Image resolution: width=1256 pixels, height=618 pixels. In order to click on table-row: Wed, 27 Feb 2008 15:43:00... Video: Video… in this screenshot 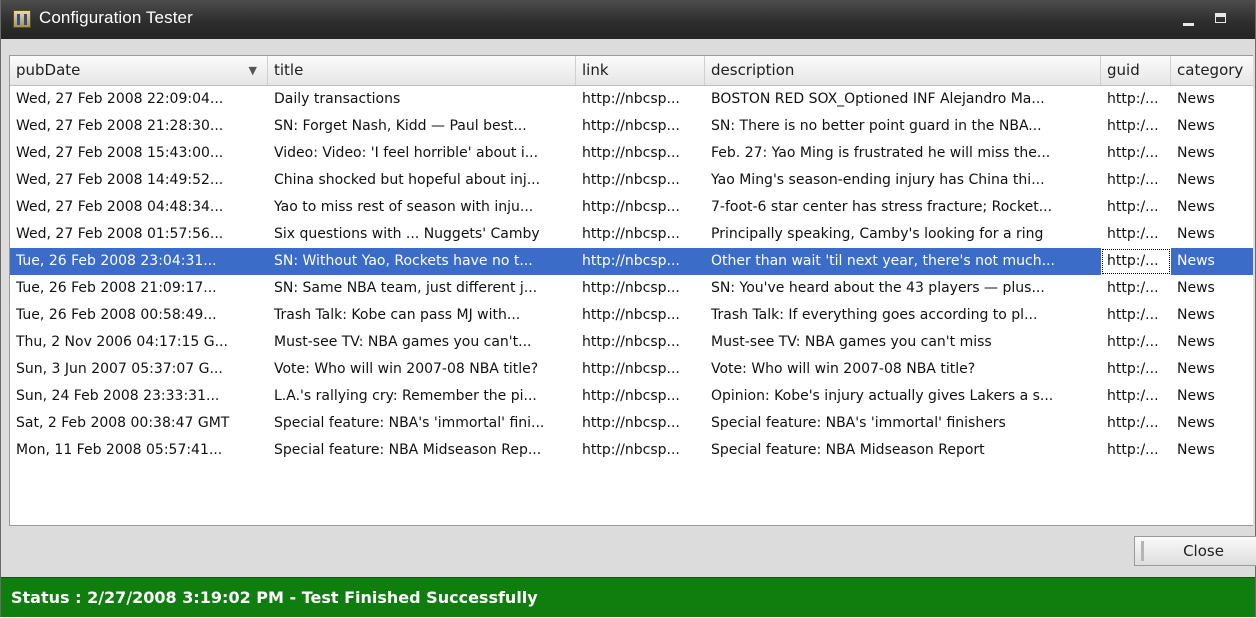, I will do `click(631, 153)`.